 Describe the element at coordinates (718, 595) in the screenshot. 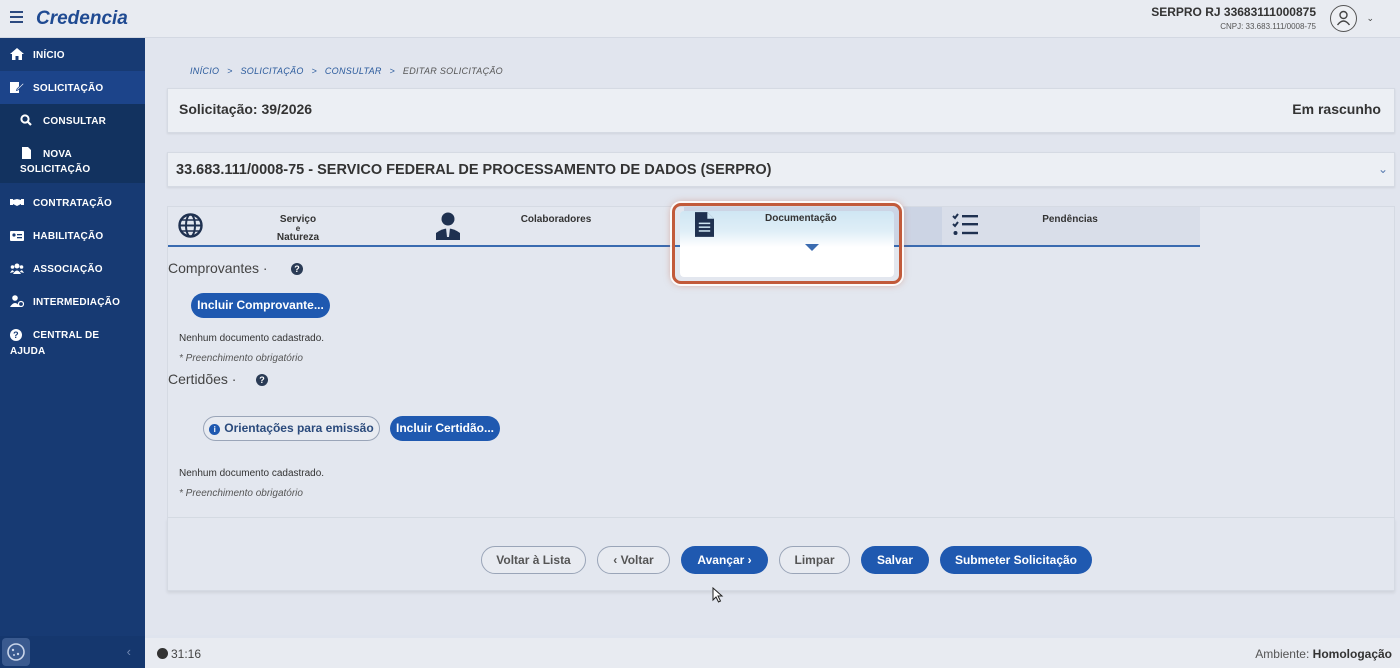

I see `mouse-cursor-icon` at that location.